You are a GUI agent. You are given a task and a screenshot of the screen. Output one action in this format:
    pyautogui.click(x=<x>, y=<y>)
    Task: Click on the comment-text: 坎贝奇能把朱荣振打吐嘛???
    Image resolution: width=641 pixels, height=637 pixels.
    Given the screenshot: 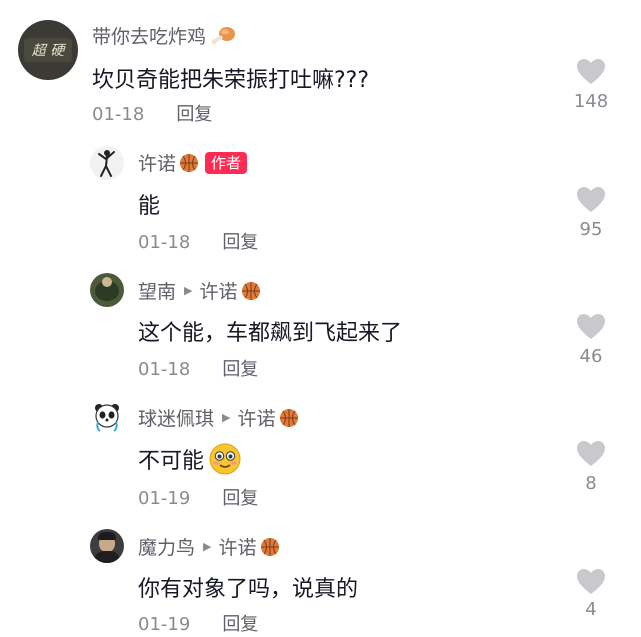 What is the action you would take?
    pyautogui.click(x=231, y=80)
    